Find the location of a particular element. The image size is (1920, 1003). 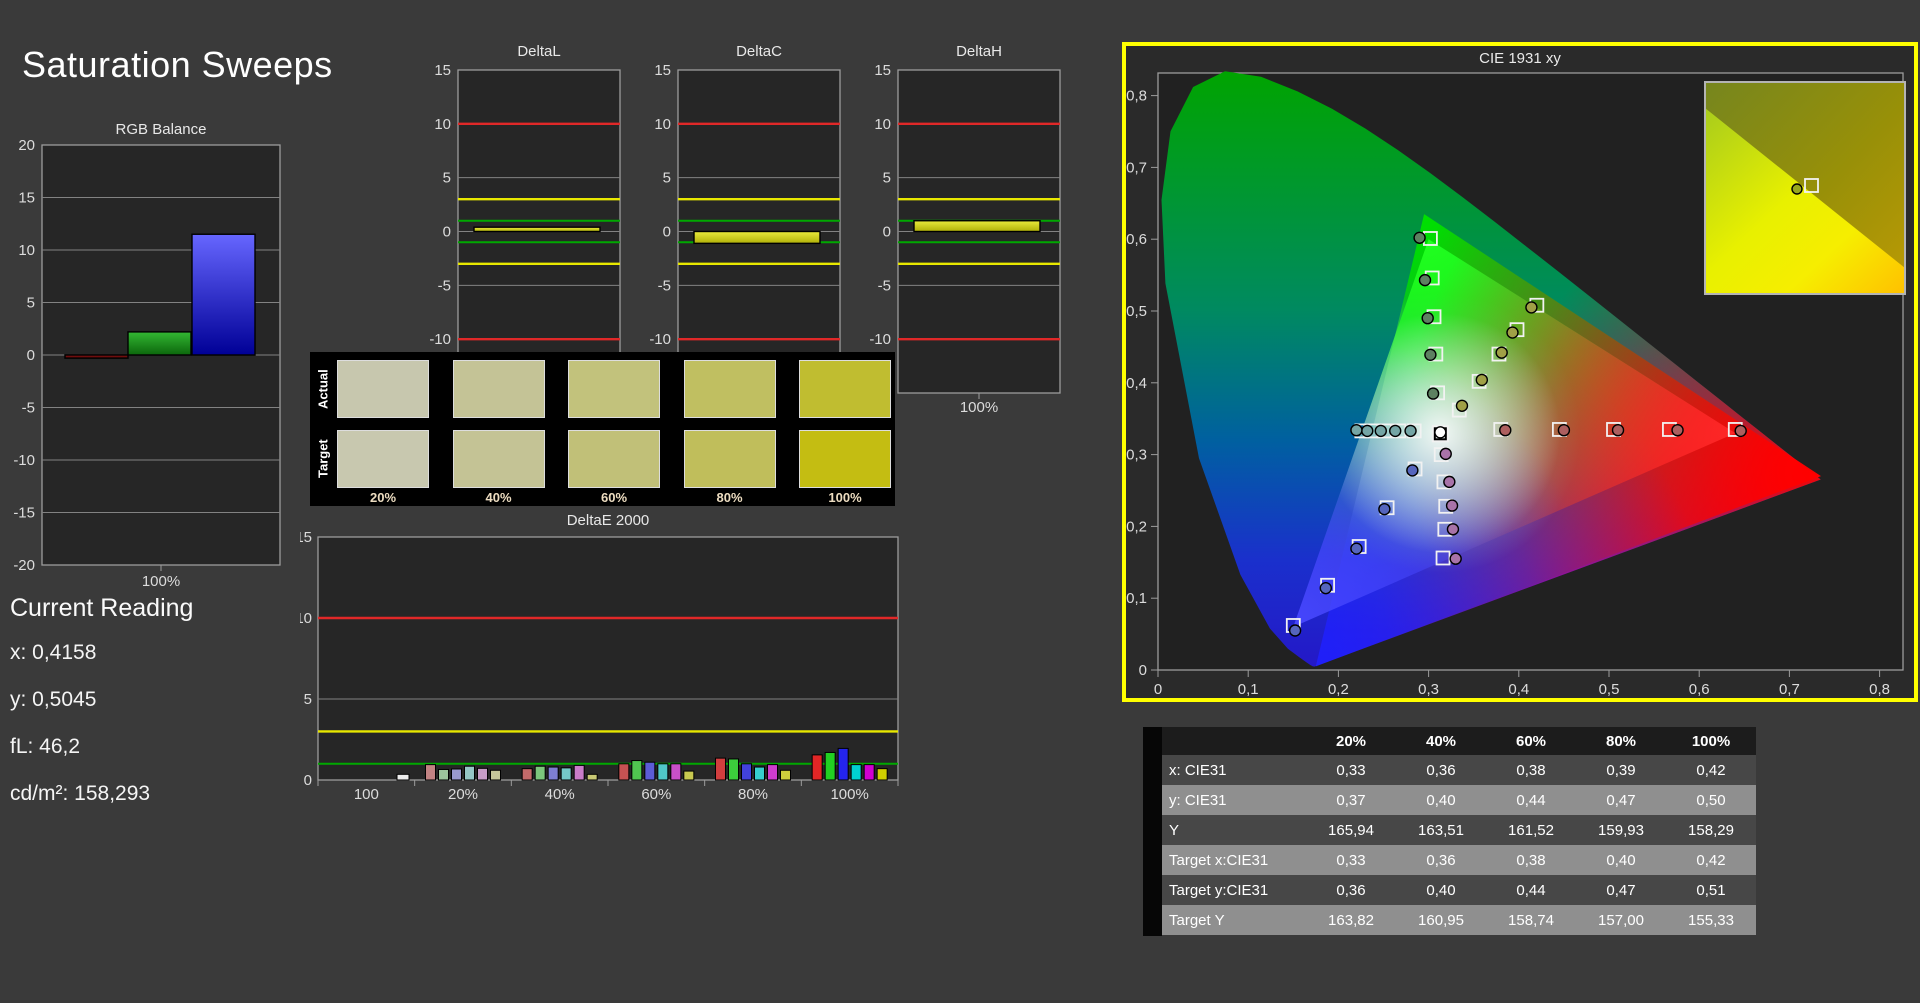

table-col-header-100%: 100% is located at coordinates (1711, 741).